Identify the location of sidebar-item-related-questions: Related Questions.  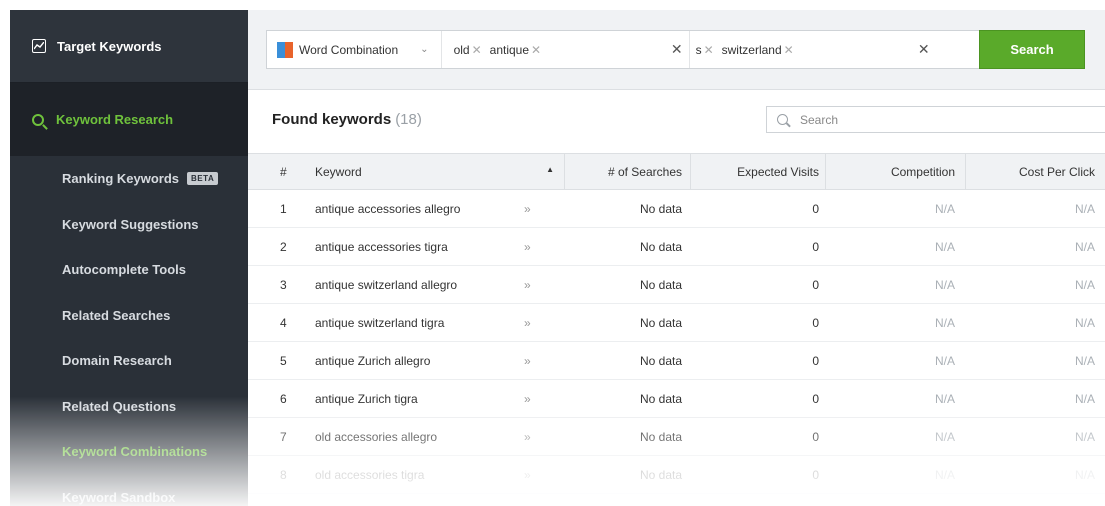
(129, 407).